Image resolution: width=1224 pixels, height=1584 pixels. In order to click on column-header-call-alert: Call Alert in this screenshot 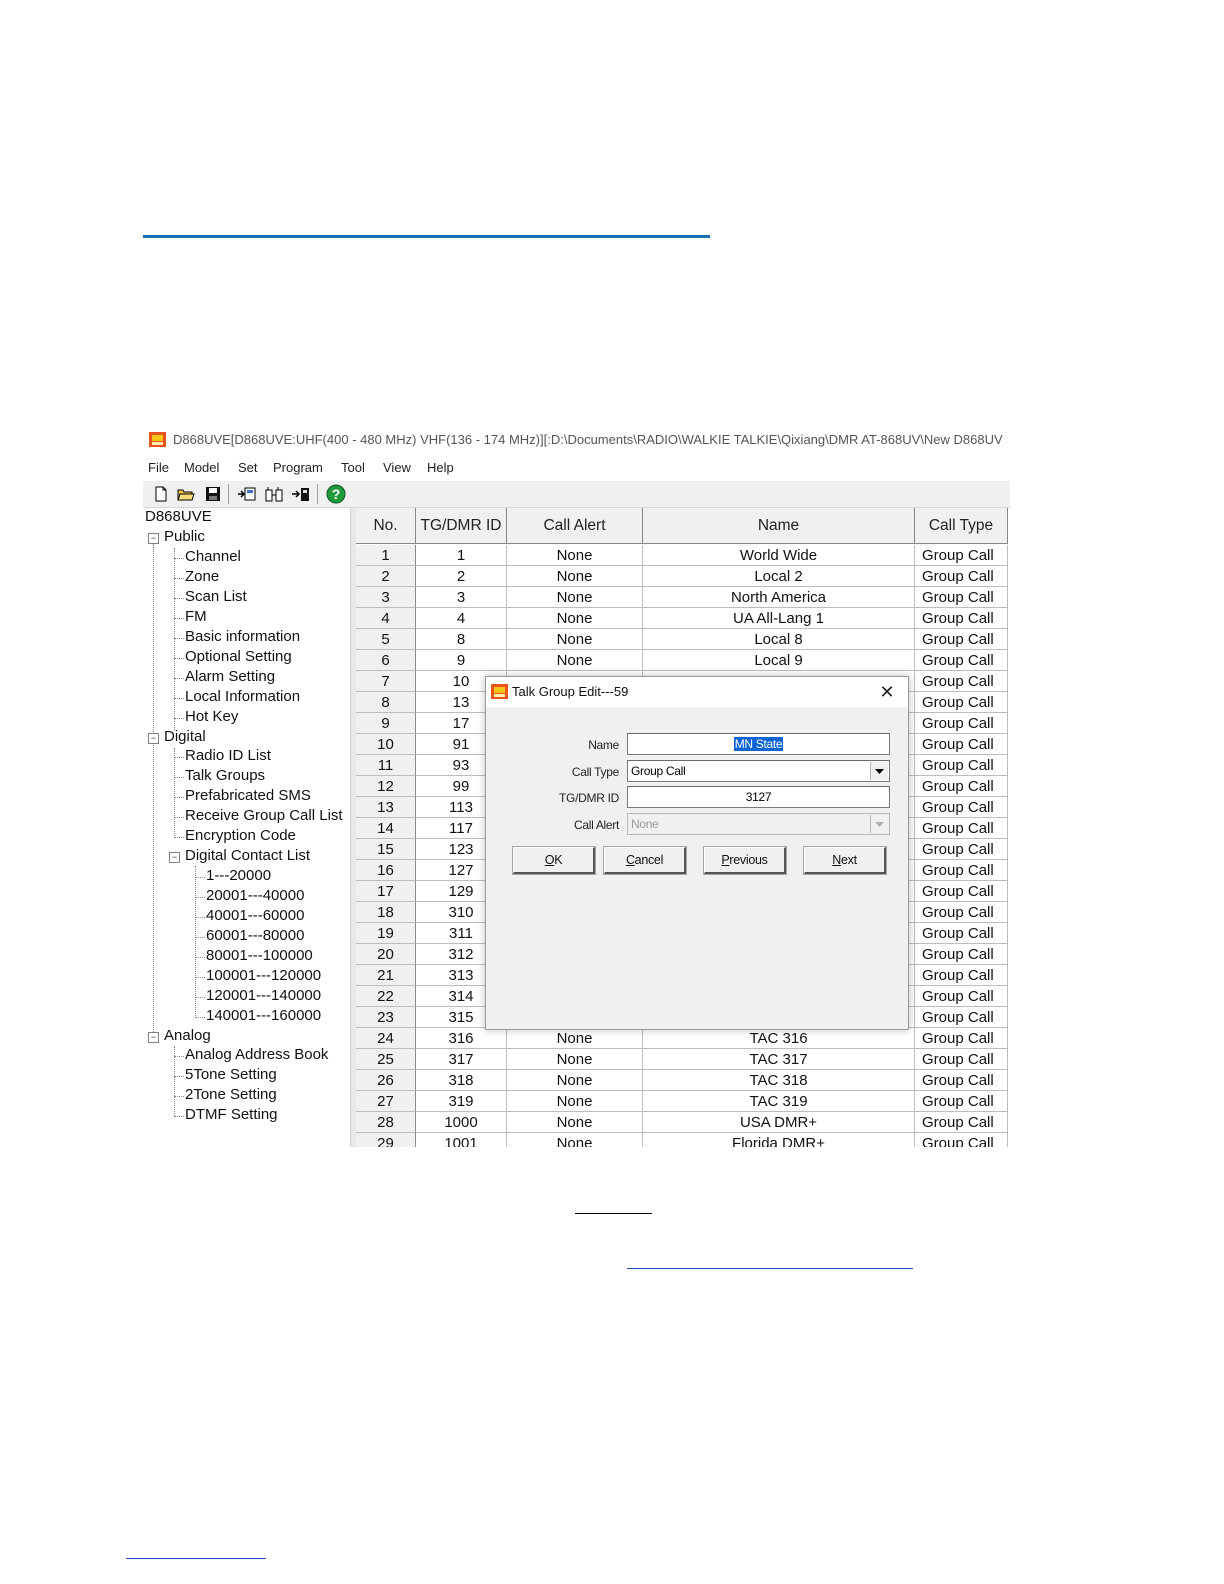, I will do `click(575, 526)`.